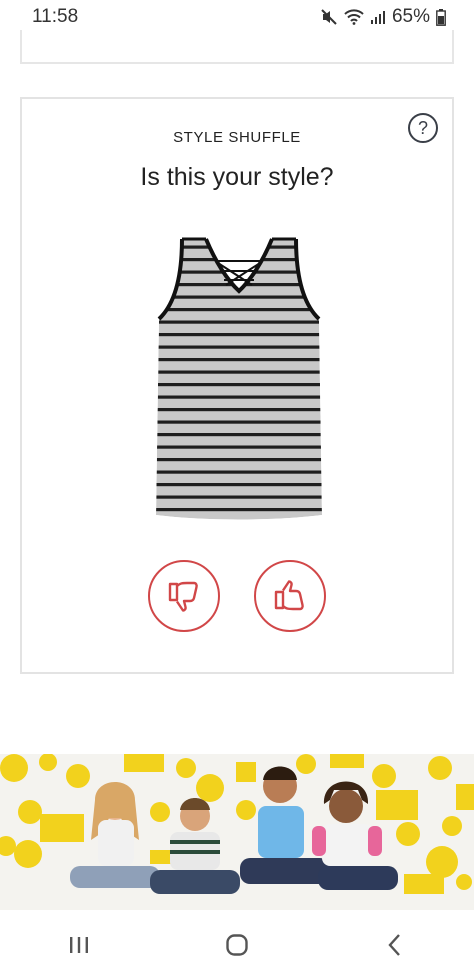  I want to click on battery-percent: 65%, so click(410, 16).